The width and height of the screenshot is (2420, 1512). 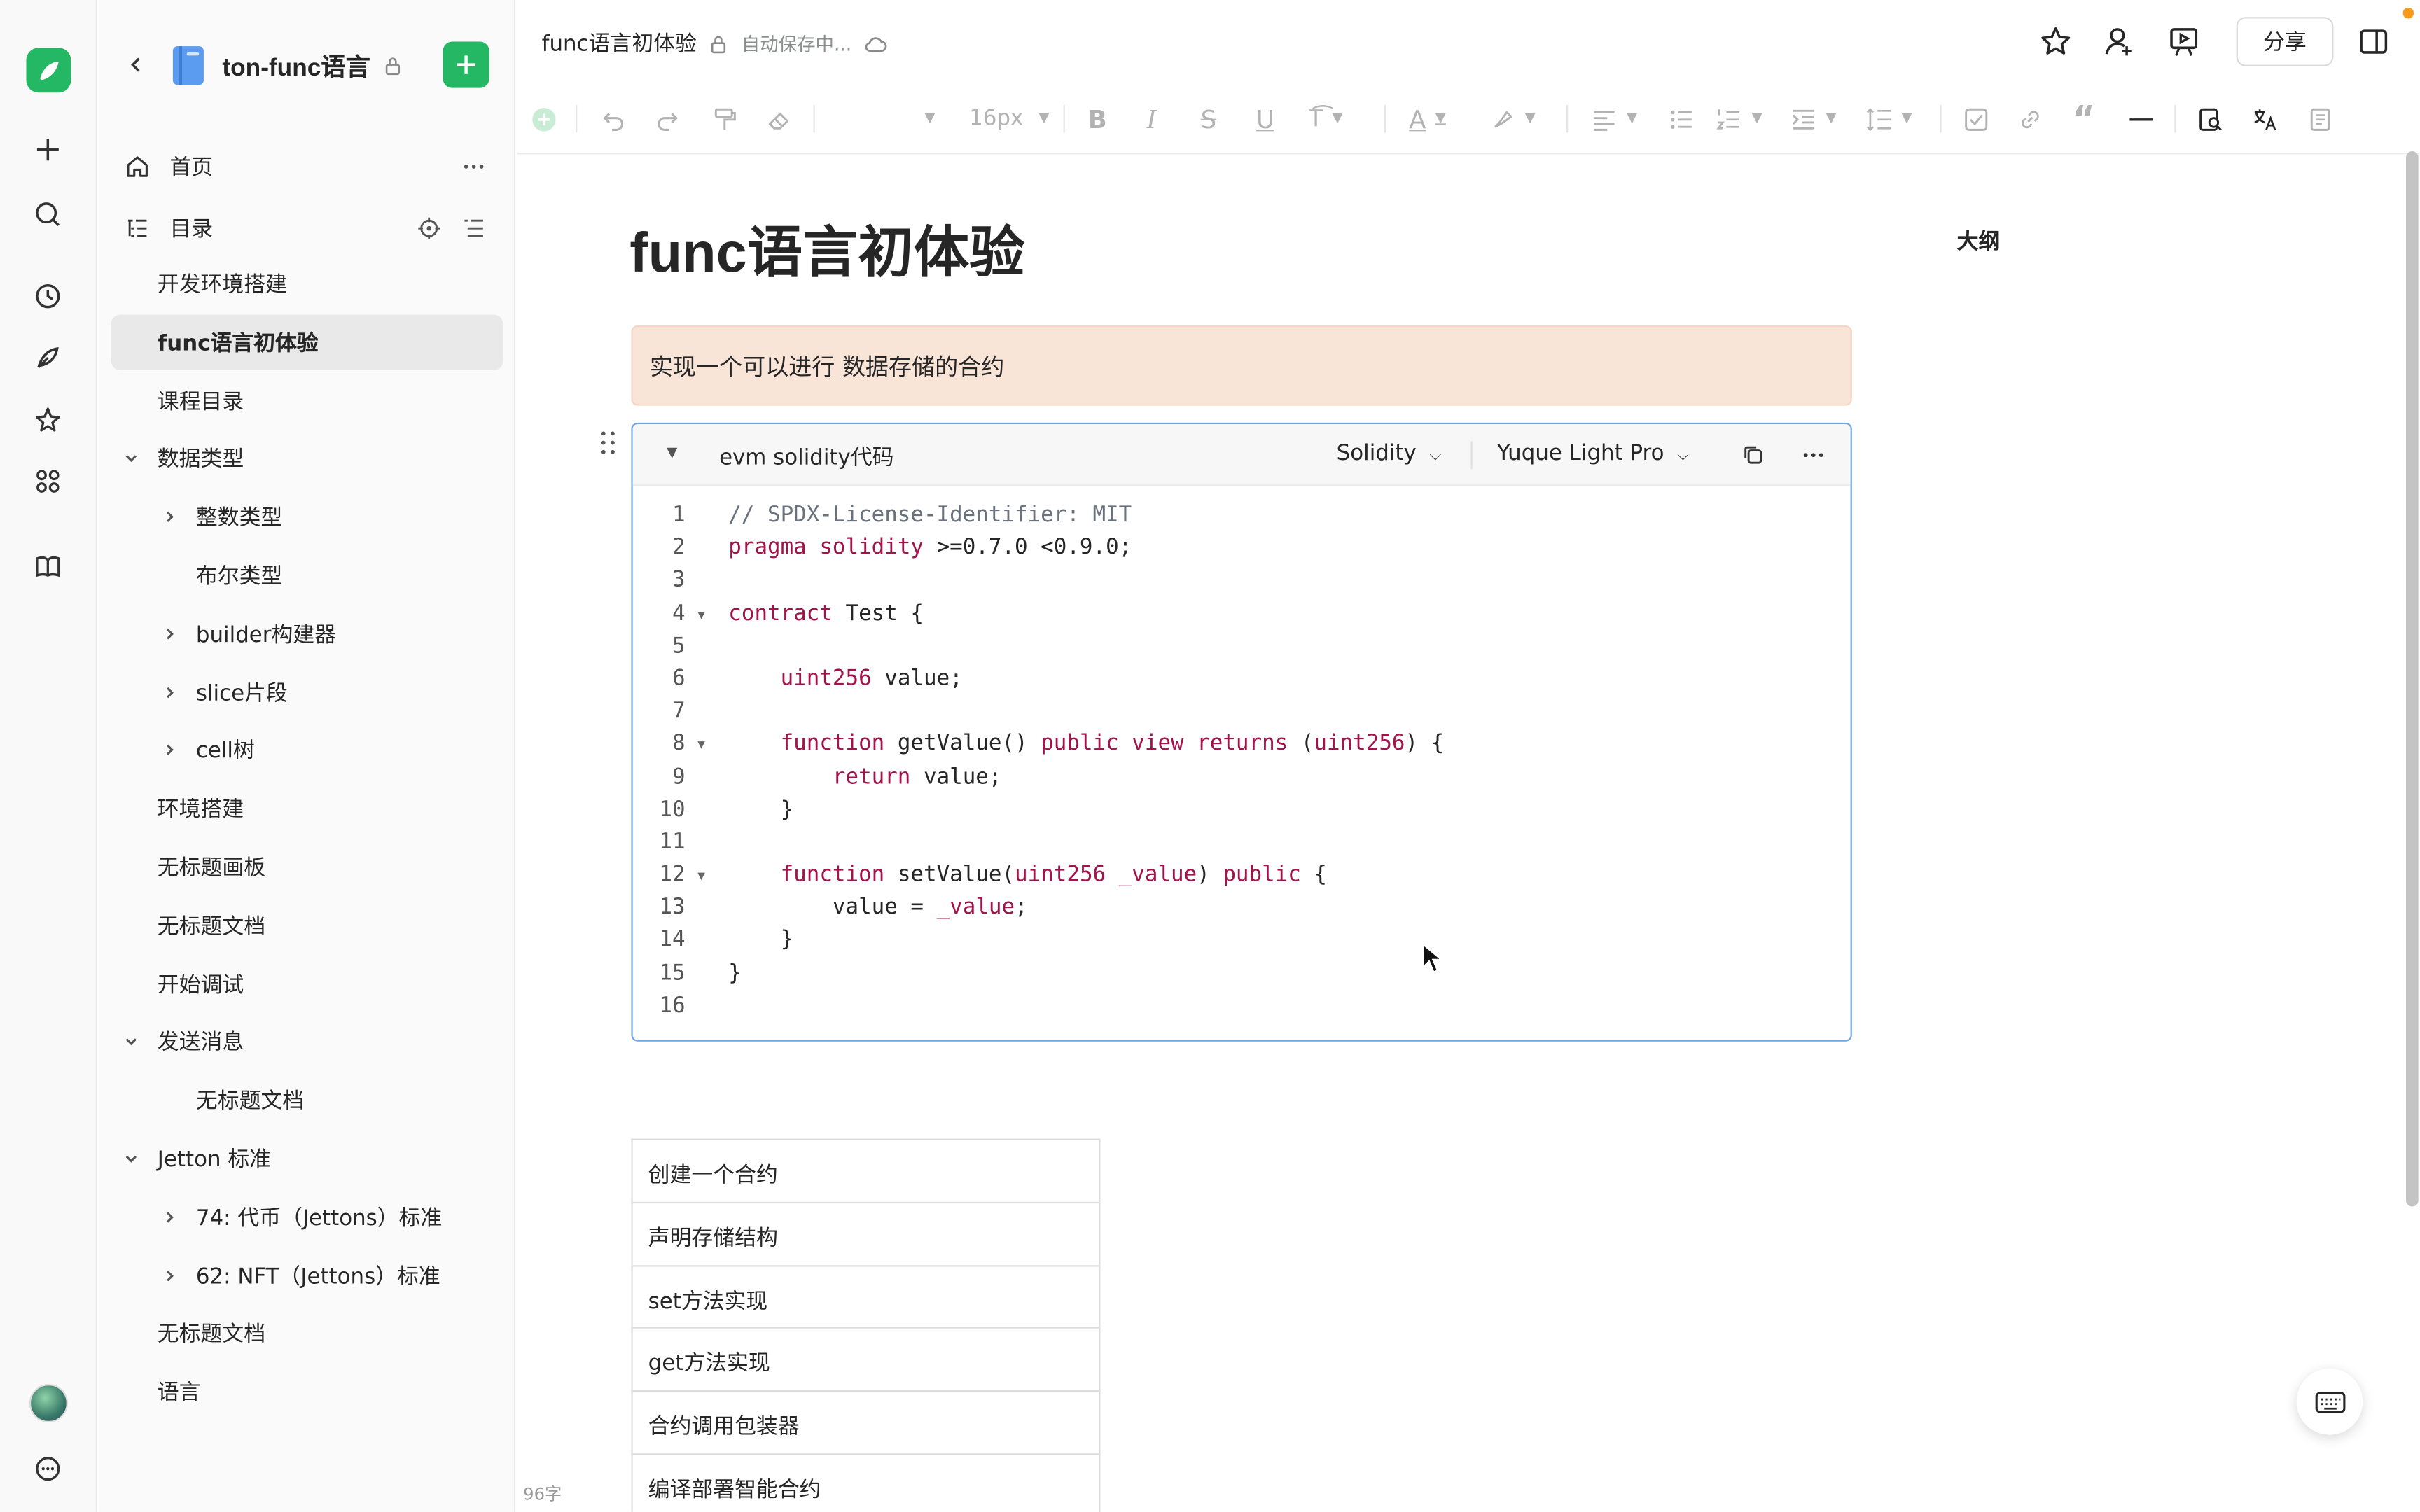 I want to click on sidebar-tree-item: 整数类型, so click(x=307, y=517).